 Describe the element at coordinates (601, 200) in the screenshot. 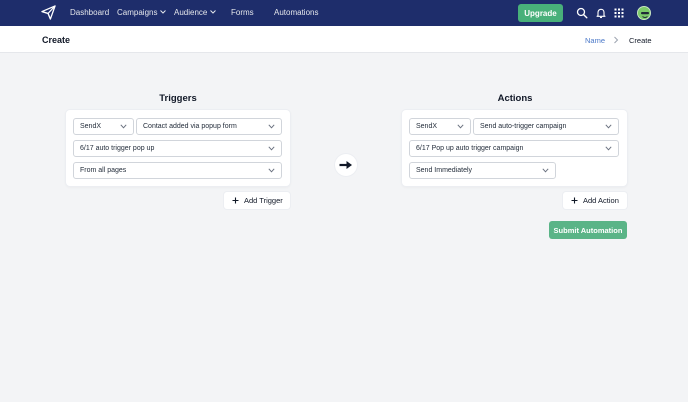

I see `add-action-label: Add Action` at that location.